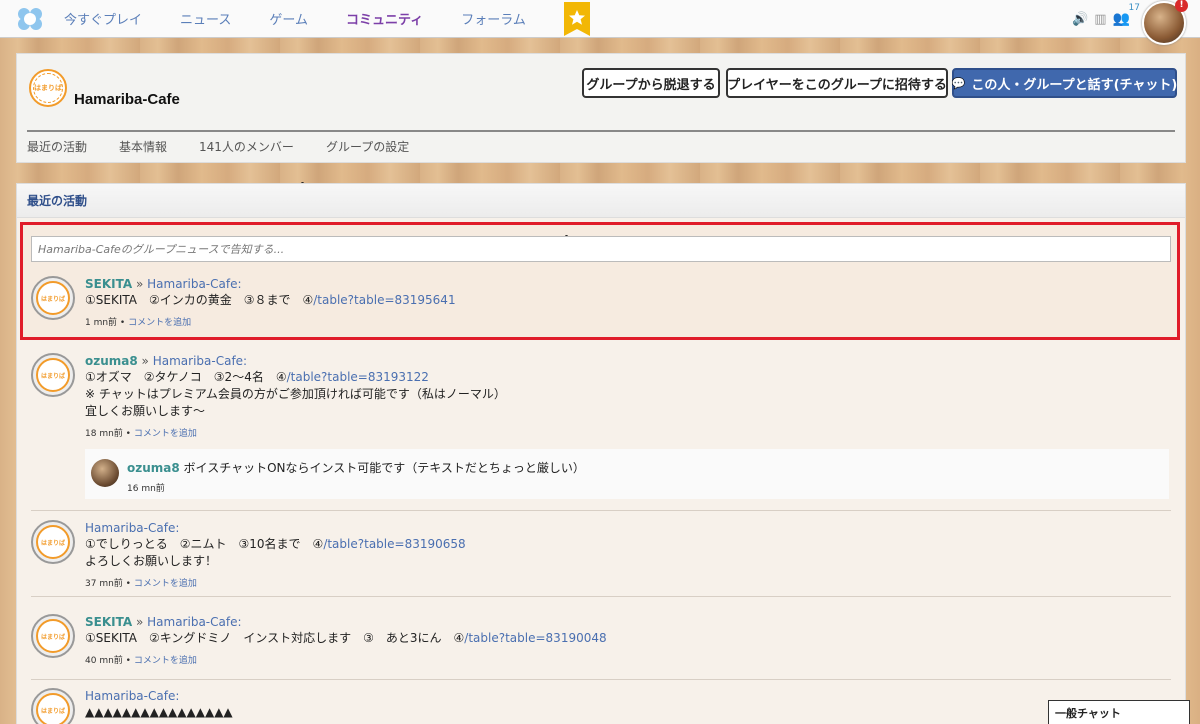 The height and width of the screenshot is (724, 1200). I want to click on post-user-link: ozuma8, so click(111, 361).